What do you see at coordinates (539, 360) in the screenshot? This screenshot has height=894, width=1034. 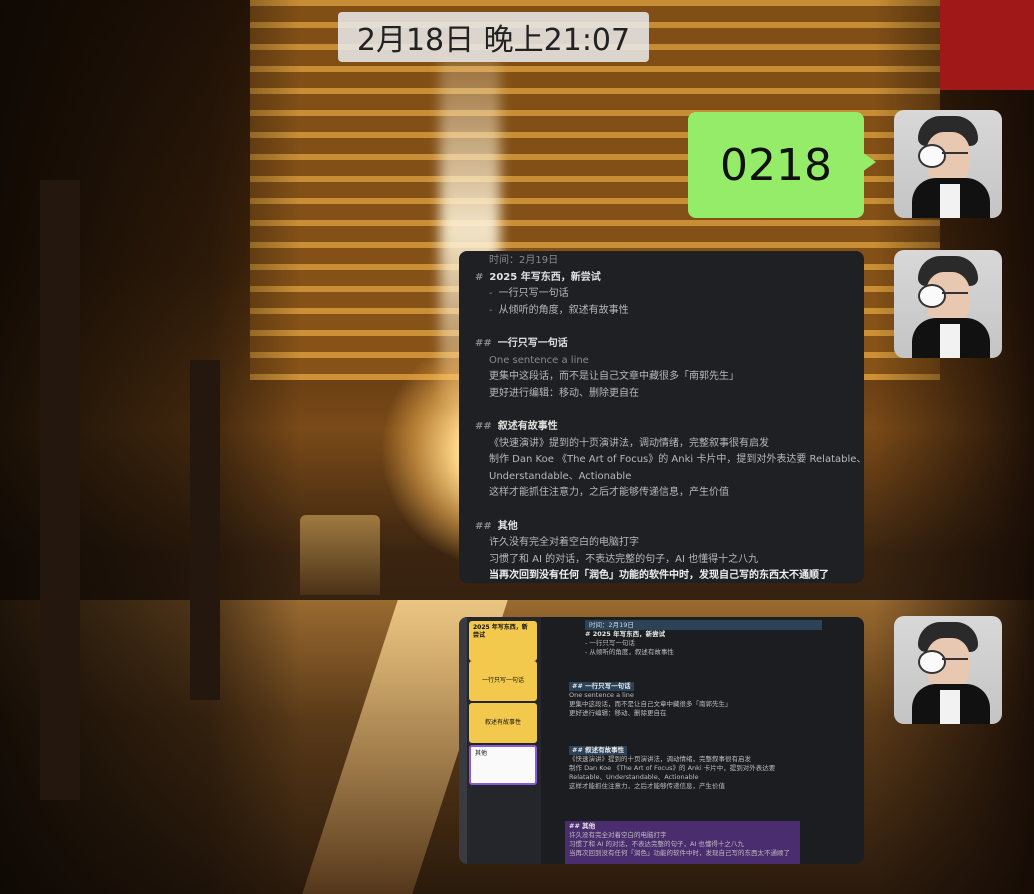 I see `note-line: One sentence a line` at bounding box center [539, 360].